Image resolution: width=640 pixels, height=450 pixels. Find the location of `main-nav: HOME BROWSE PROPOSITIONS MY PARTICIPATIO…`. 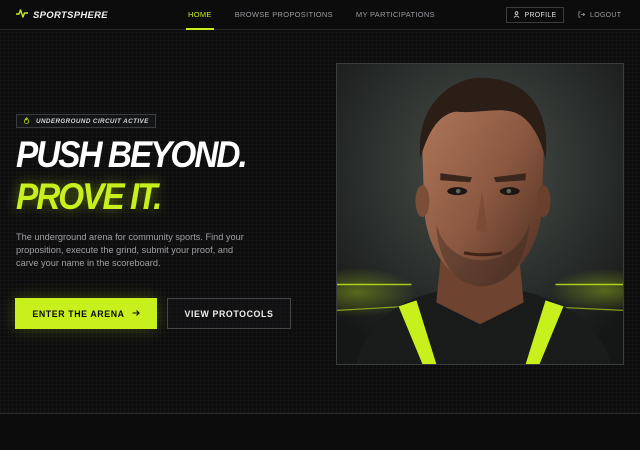

main-nav: HOME BROWSE PROPOSITIONS MY PARTICIPATIO… is located at coordinates (322, 15).